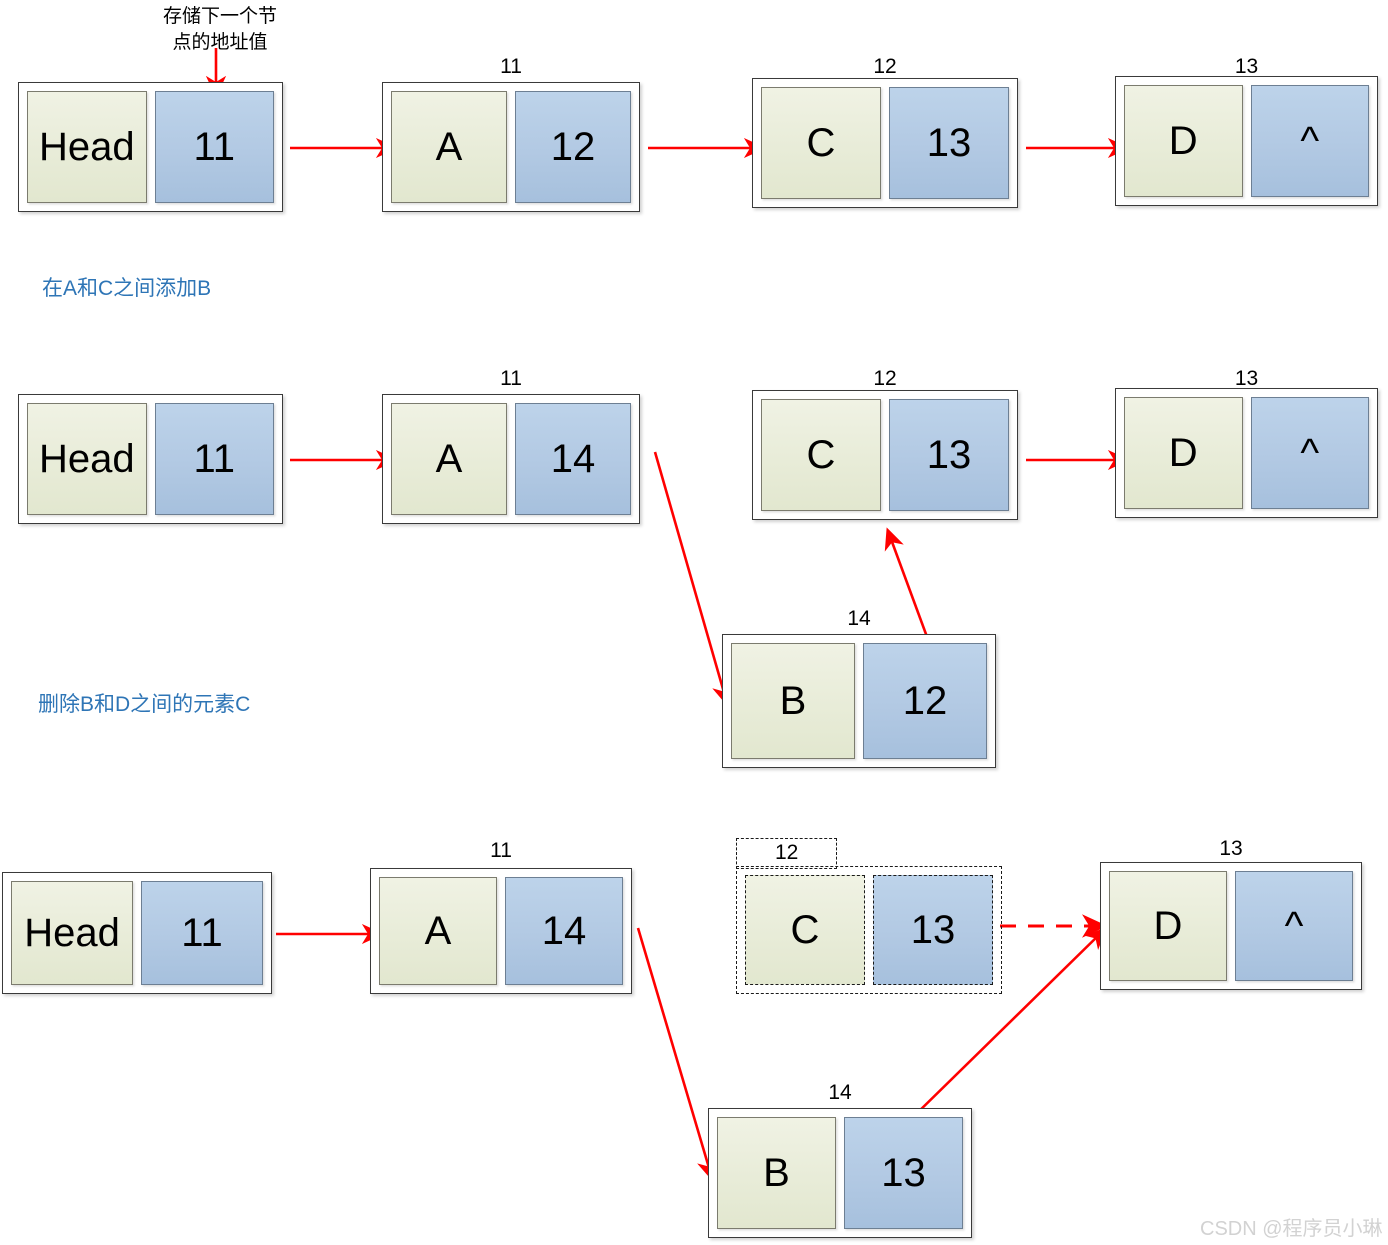  Describe the element at coordinates (511, 66) in the screenshot. I see `addr-label-row1-a: 11` at that location.